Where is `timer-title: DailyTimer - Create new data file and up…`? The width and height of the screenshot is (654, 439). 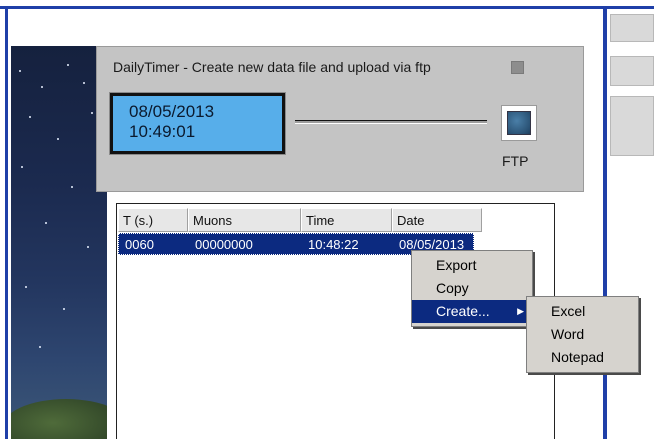 timer-title: DailyTimer - Create new data file and up… is located at coordinates (272, 67).